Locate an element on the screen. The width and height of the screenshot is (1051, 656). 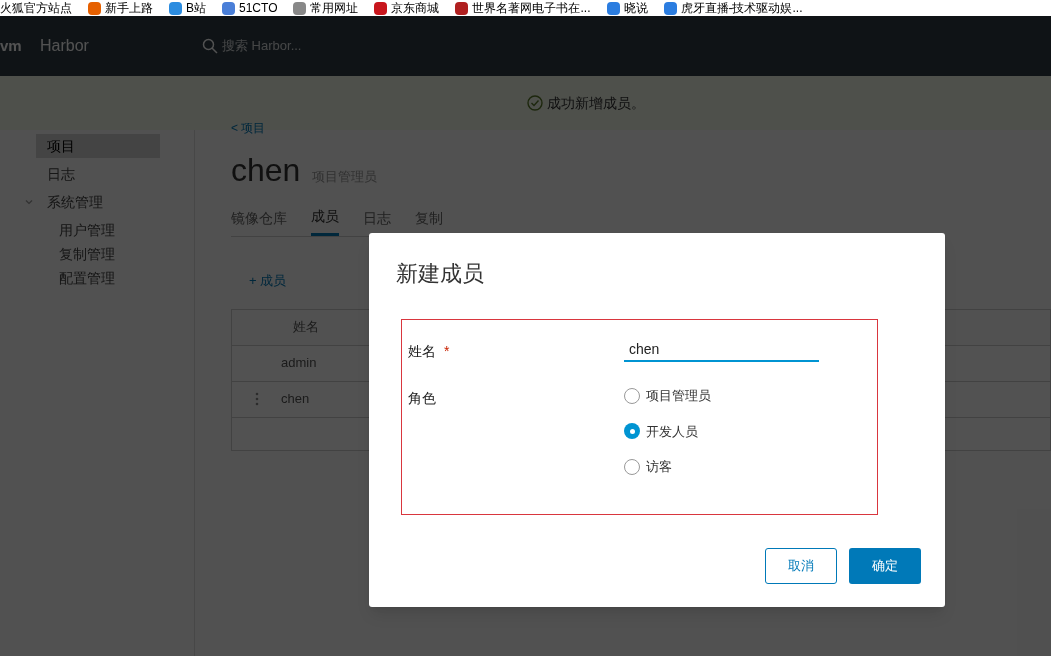
logo: vm is located at coordinates (11, 45).